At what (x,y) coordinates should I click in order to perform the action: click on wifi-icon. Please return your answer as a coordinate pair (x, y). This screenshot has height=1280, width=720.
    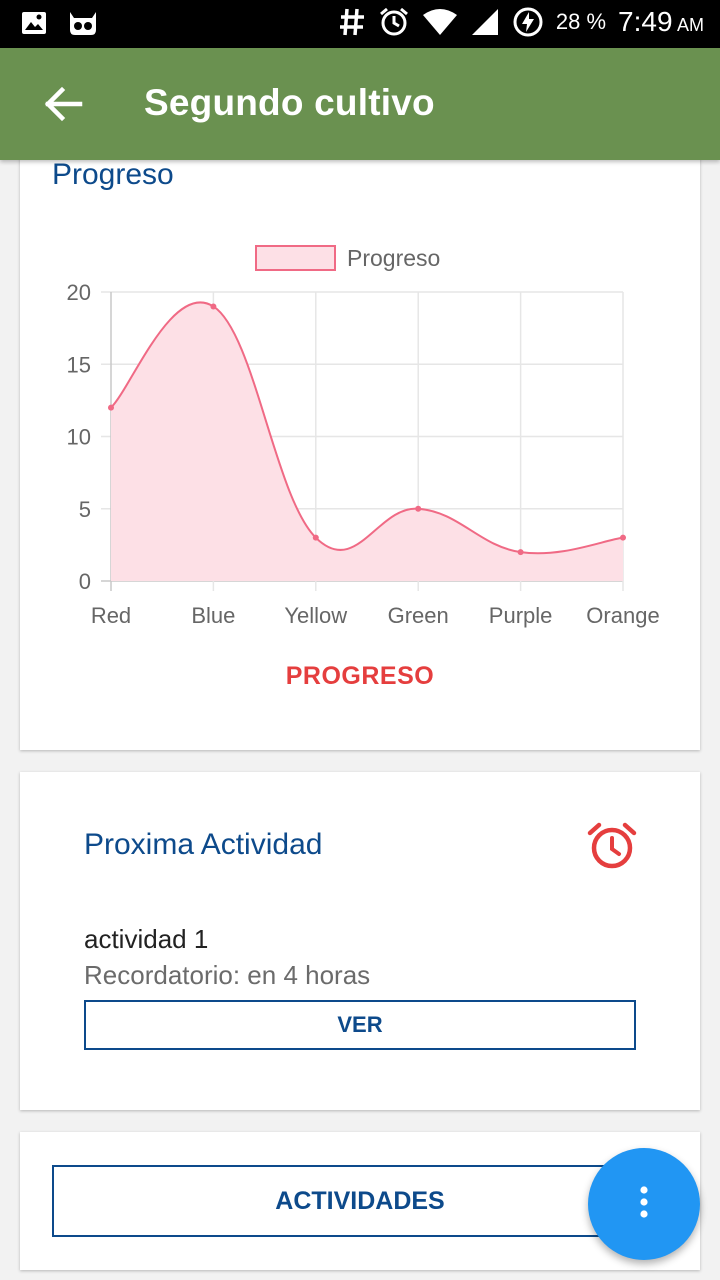
    Looking at the image, I should click on (440, 22).